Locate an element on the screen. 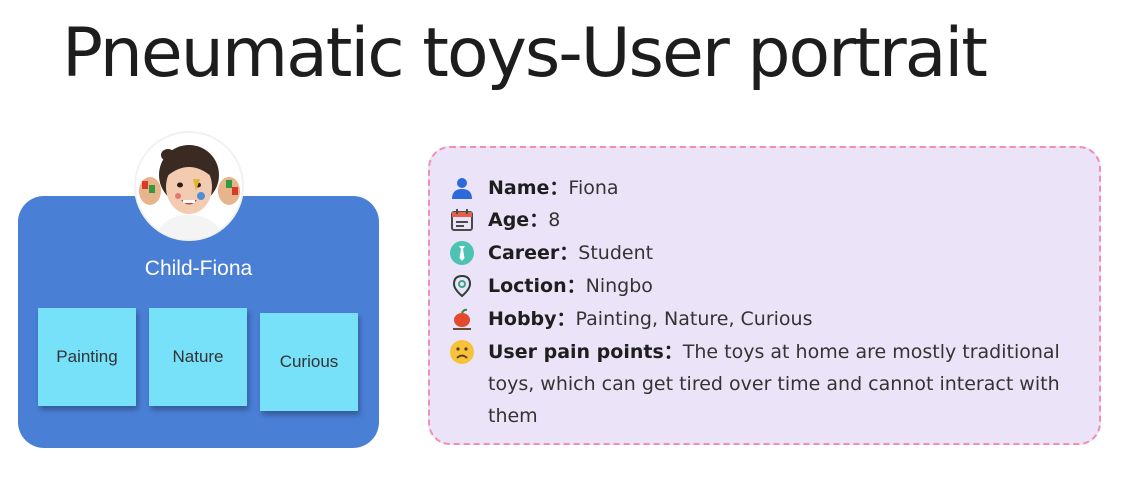 Image resolution: width=1142 pixels, height=478 pixels. name-label: Name： is located at coordinates (528, 188).